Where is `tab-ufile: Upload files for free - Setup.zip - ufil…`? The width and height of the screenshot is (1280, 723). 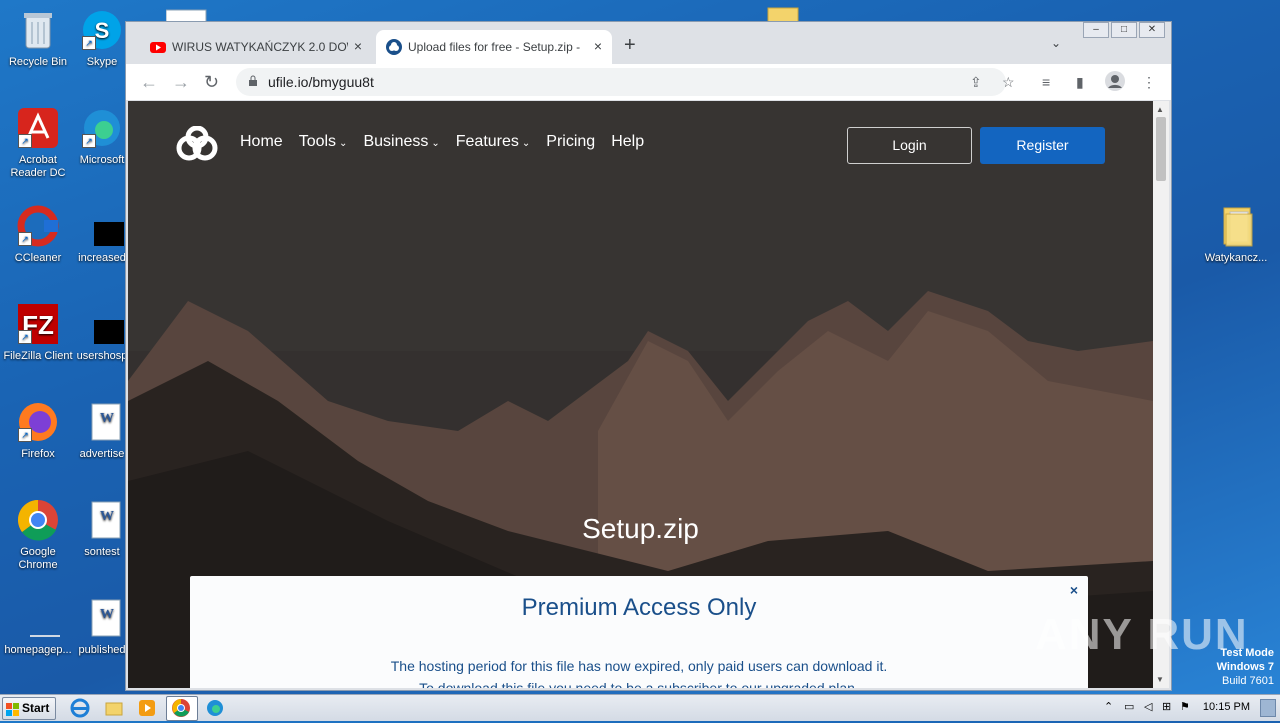 tab-ufile: Upload files for free - Setup.zip - ufil… is located at coordinates (494, 47).